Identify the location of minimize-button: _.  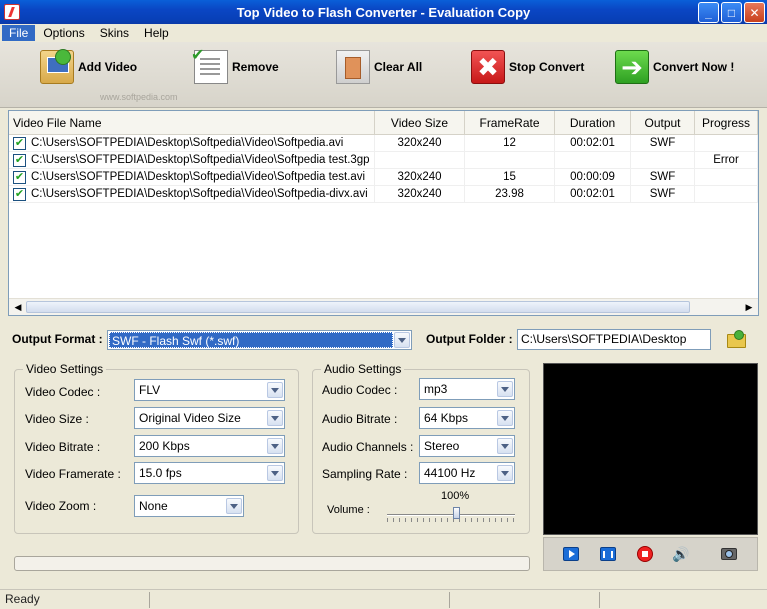
(708, 12).